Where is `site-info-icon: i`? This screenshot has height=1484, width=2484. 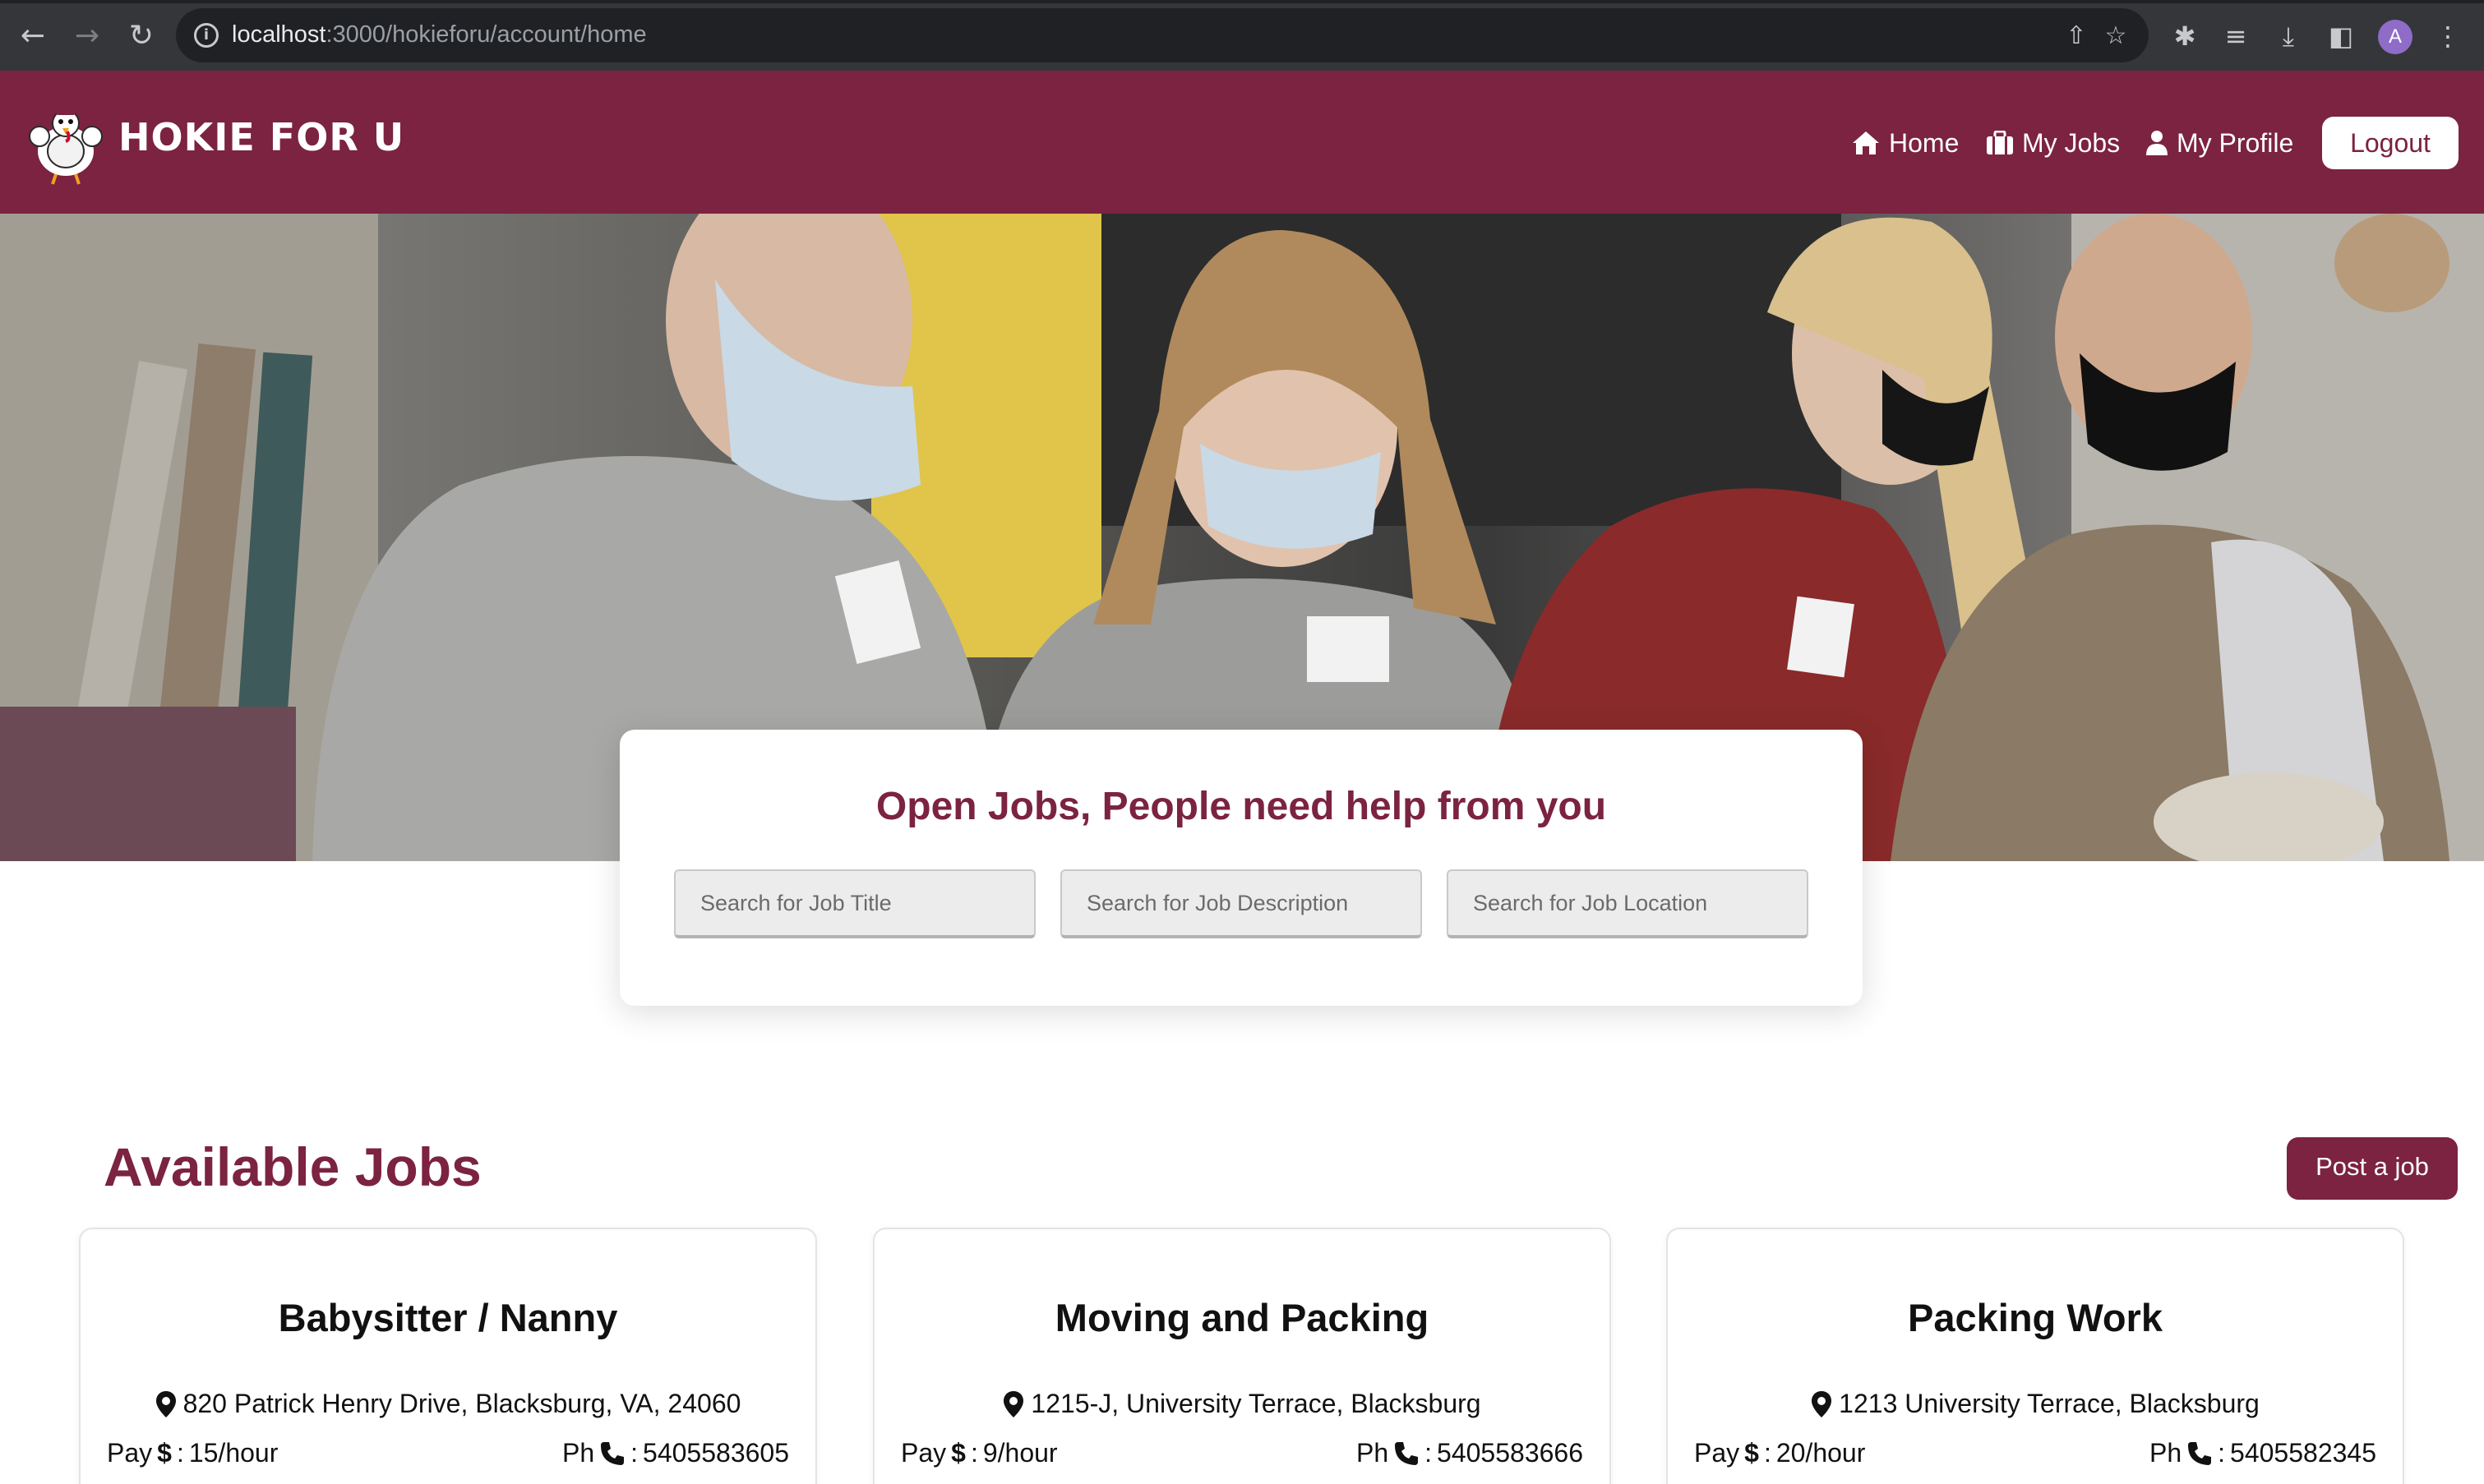
site-info-icon: i is located at coordinates (207, 36).